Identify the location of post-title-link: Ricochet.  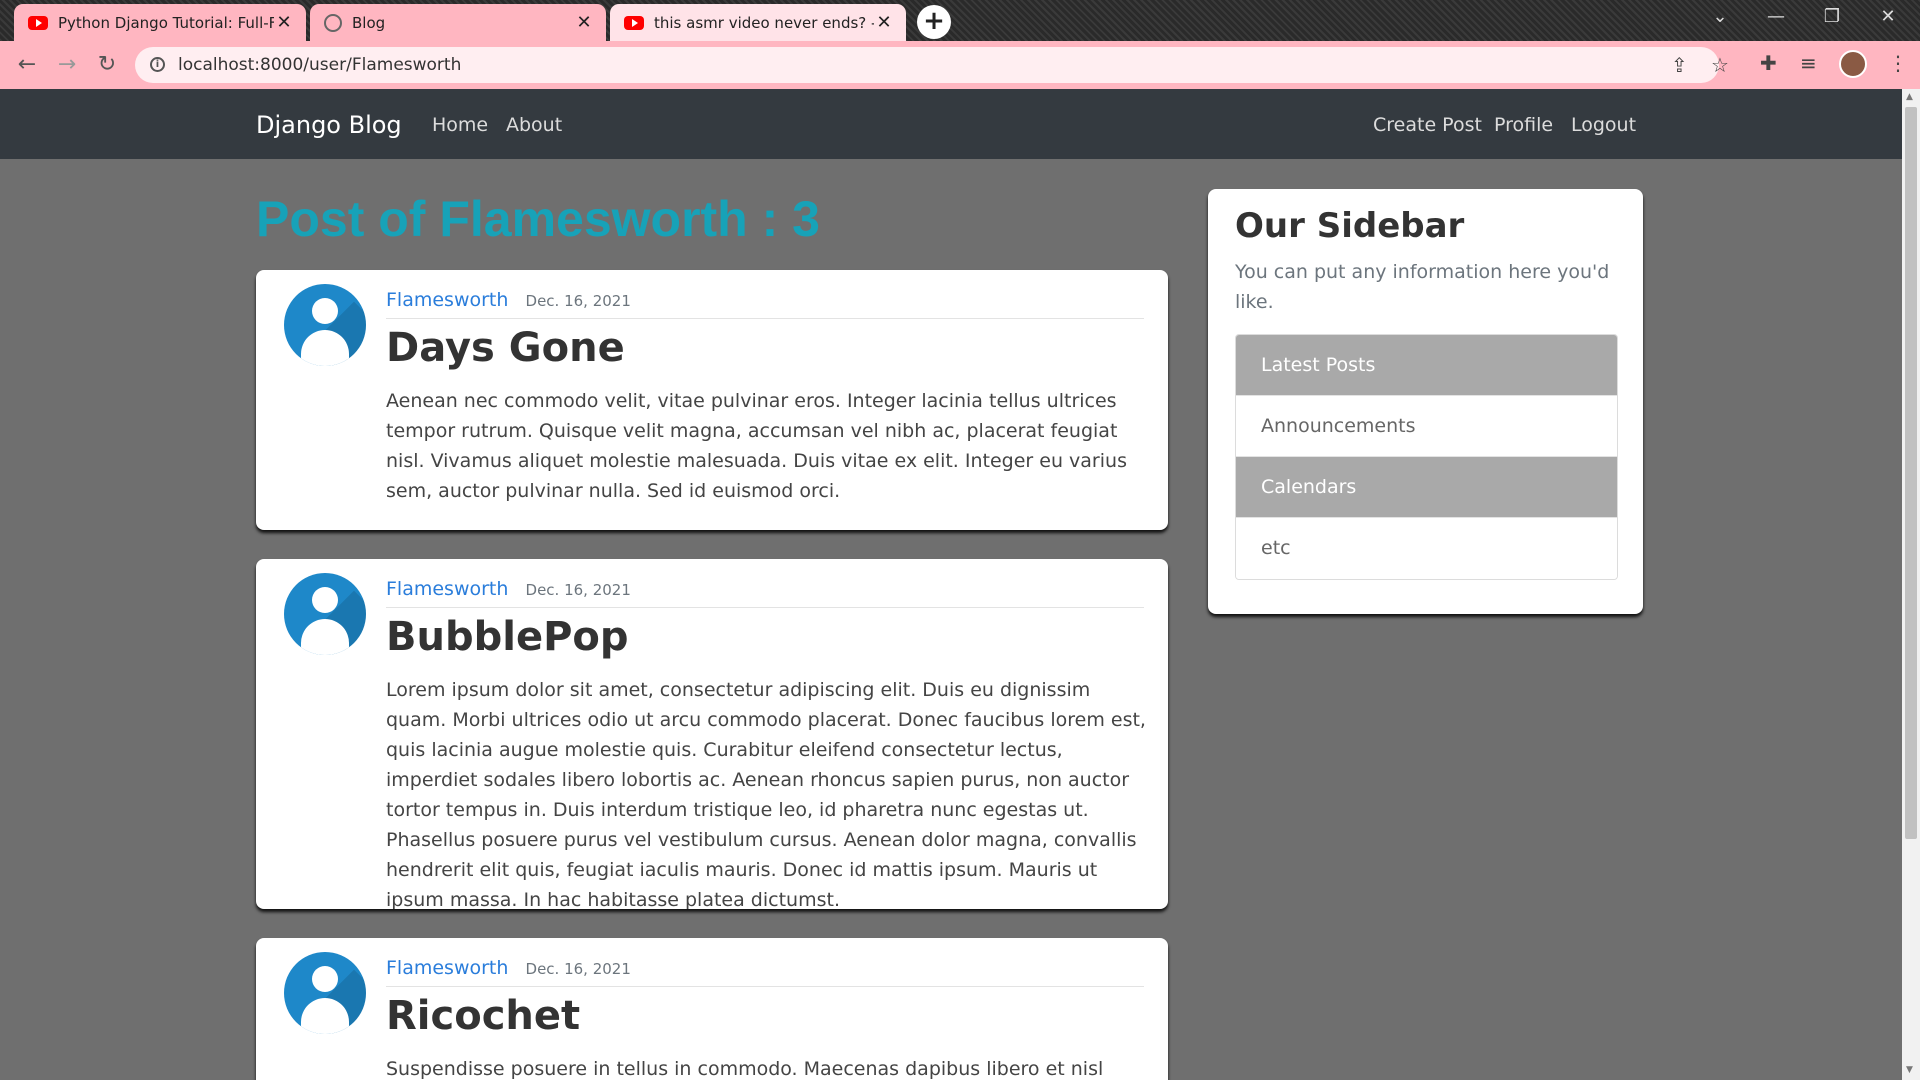
(483, 1016).